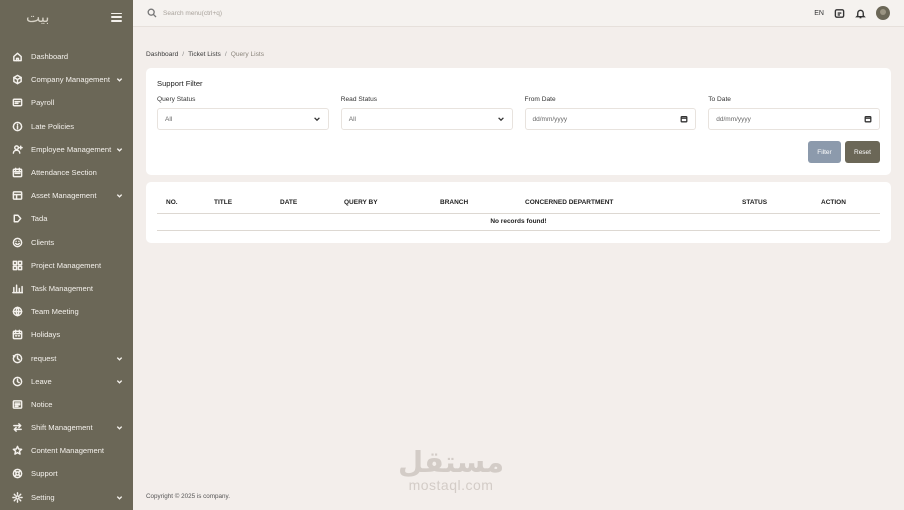 This screenshot has height=510, width=904. I want to click on footer-copyright: Copyright © 2025 is company., so click(188, 496).